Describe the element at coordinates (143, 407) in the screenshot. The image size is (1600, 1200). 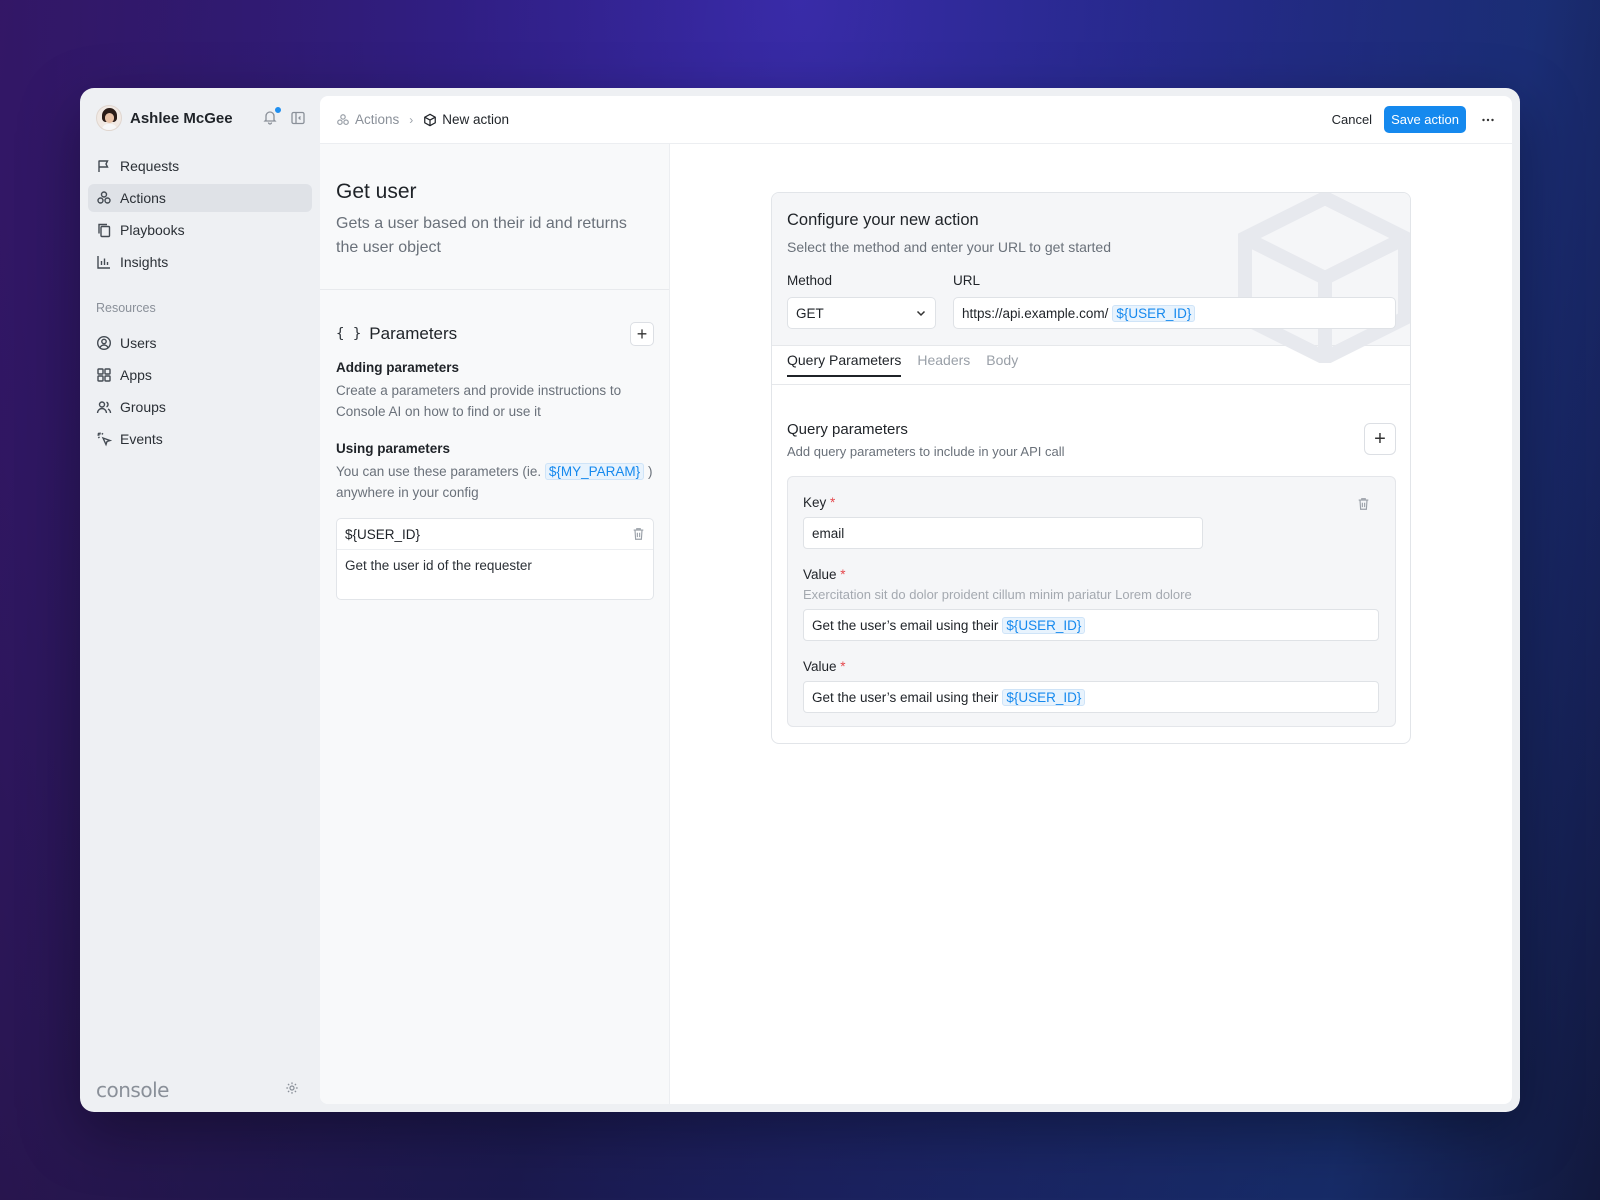
I see `sidebar-item-label: Groups` at that location.